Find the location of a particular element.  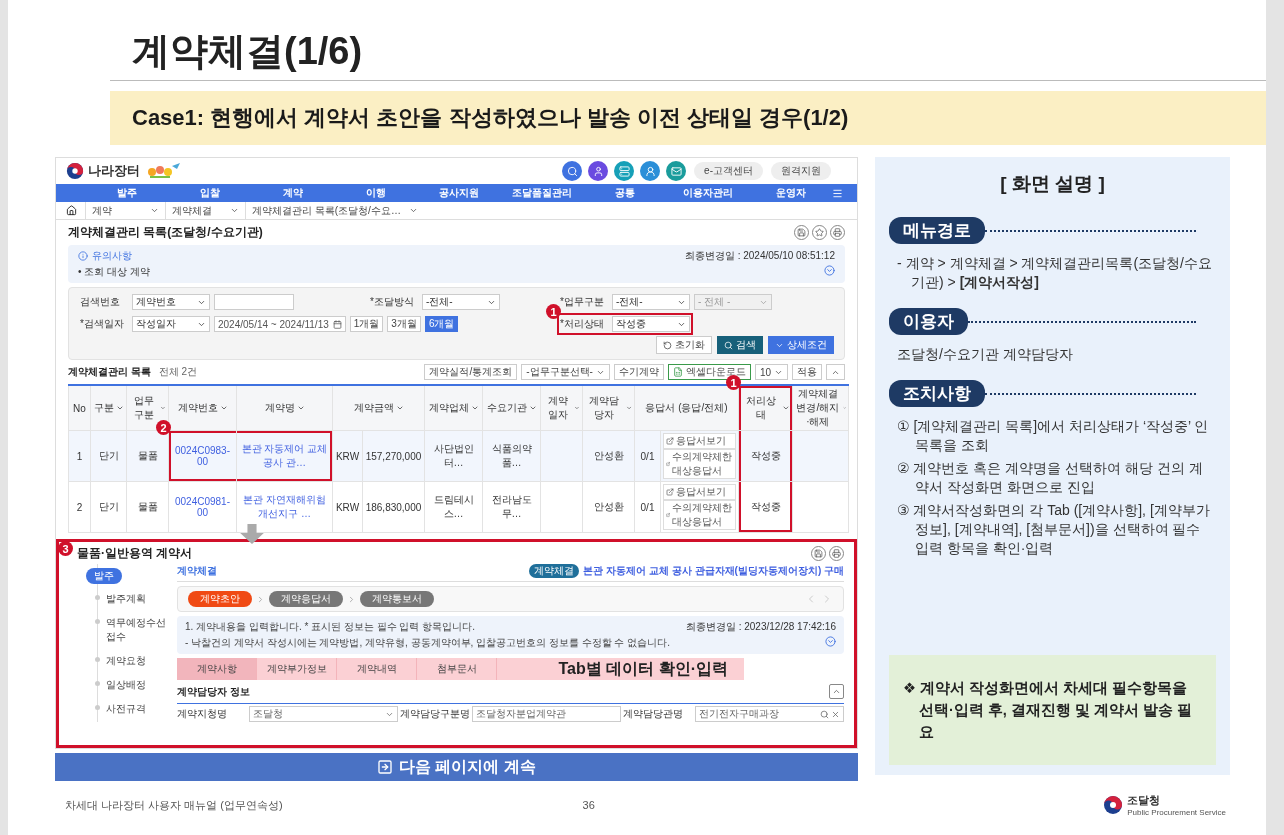

action-item: ③ 계약서작성화면의 각 Tab ([계약사항], [계약부가정보], [계약내역], [첨부문서])을 선택하여 필수 입력 항목을 확인·입력 is located at coordinates (1054, 529).